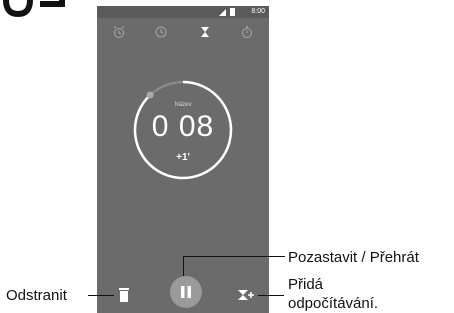 This screenshot has width=454, height=313. What do you see at coordinates (101, 295) in the screenshot?
I see `callout-line-delete` at bounding box center [101, 295].